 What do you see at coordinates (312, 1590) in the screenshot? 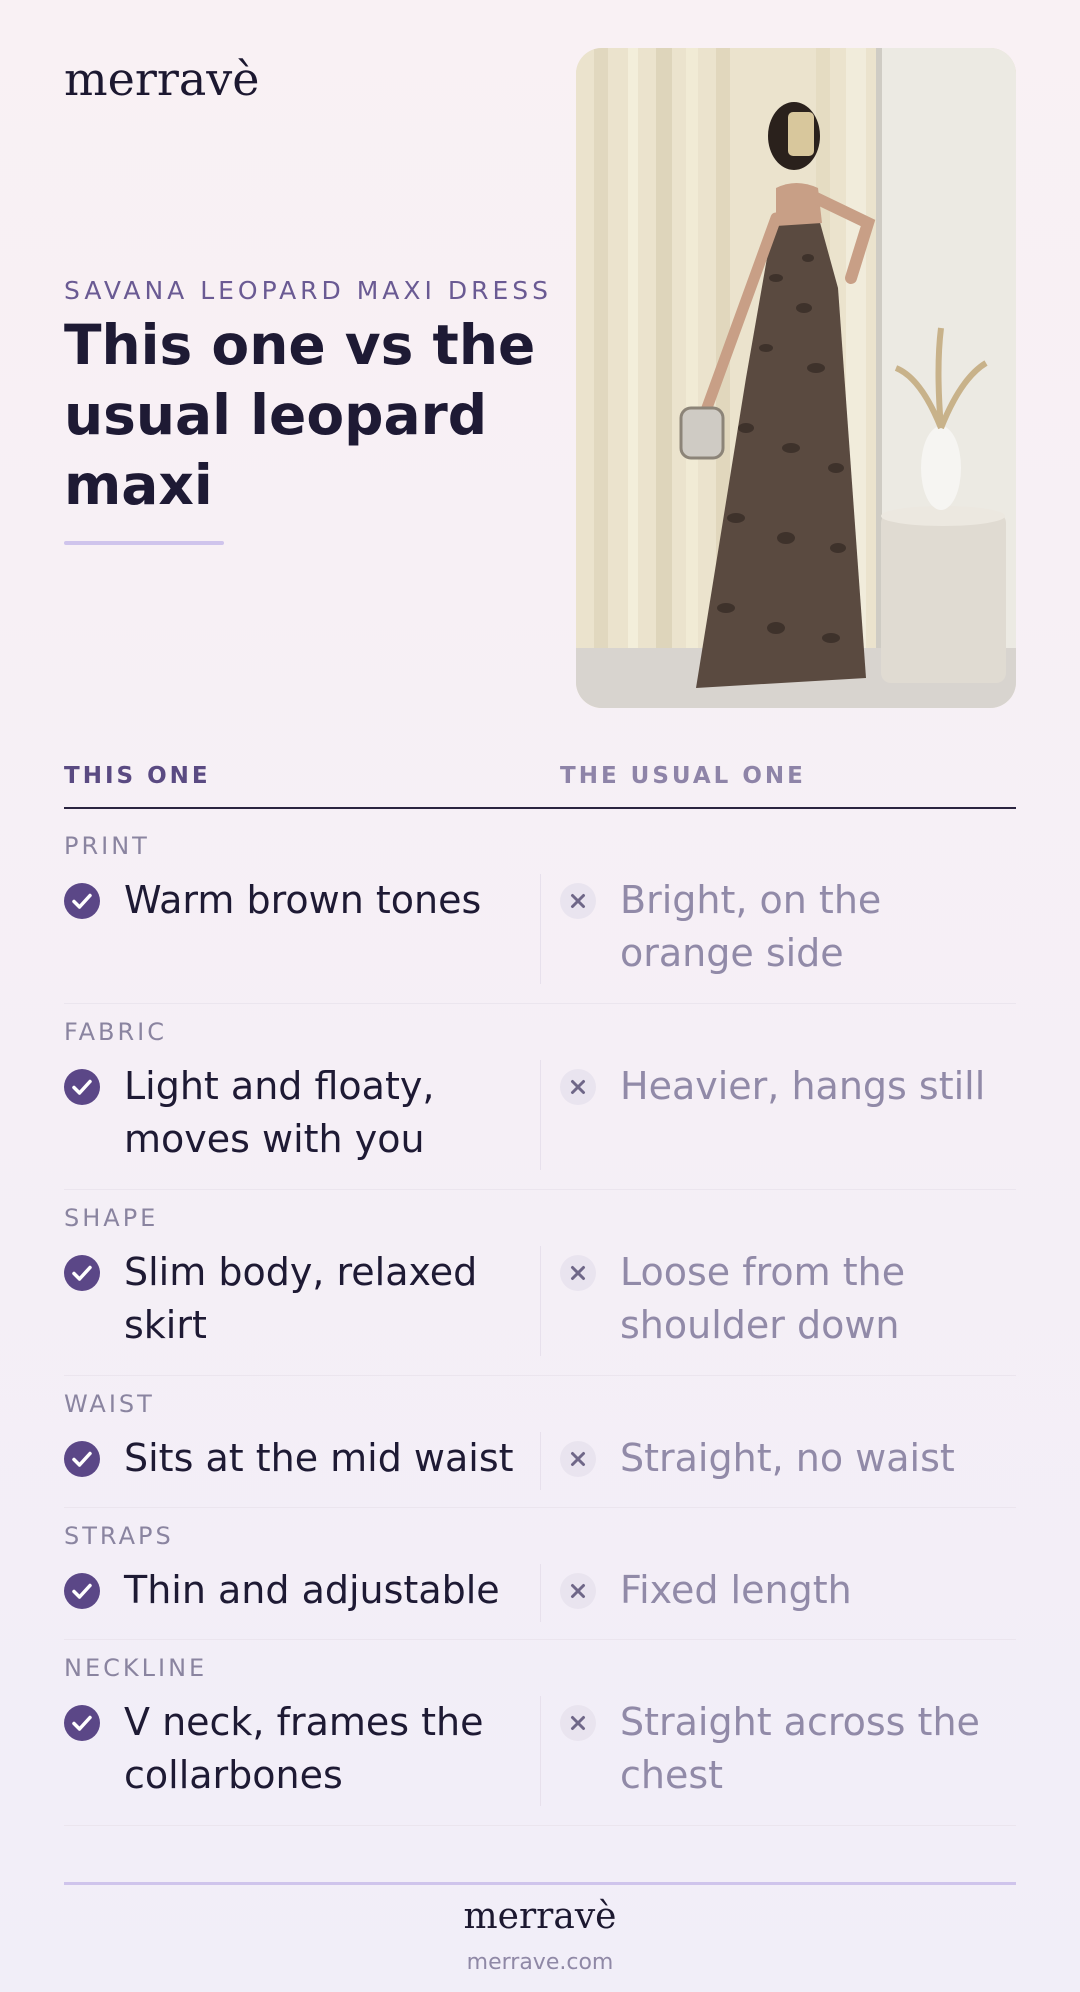
I see `this-one-text: Thin and adjustable` at bounding box center [312, 1590].